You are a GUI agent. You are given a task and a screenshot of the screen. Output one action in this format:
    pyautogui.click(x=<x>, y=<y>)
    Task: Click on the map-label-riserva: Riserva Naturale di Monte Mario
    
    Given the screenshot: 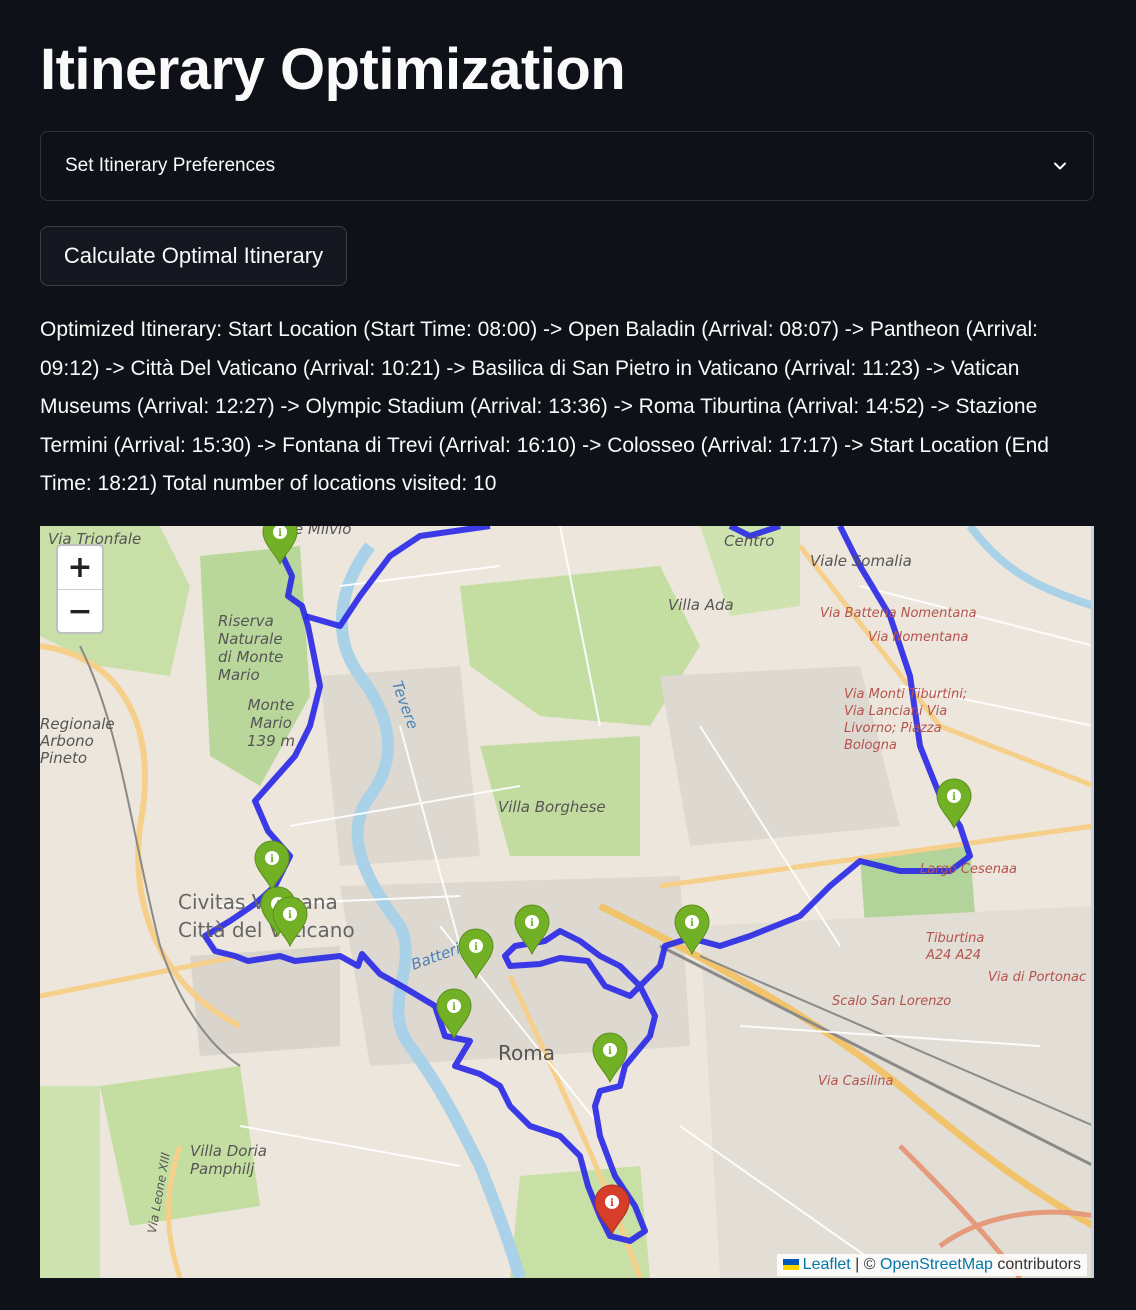 What is the action you would take?
    pyautogui.click(x=251, y=648)
    